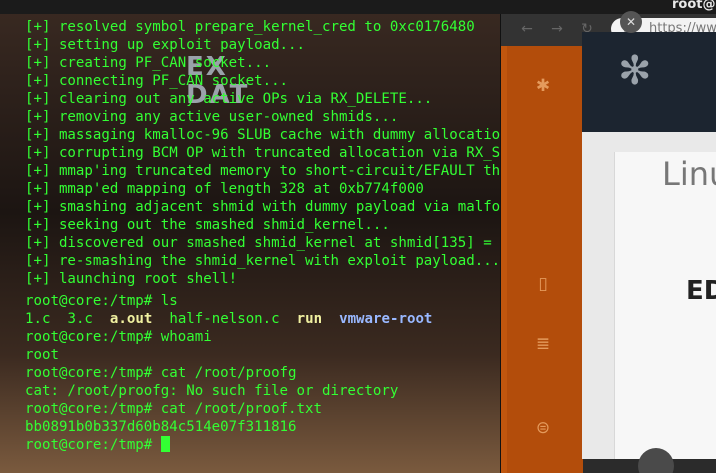 This screenshot has width=716, height=473. I want to click on exploit-output-line: [+] launching root shell!, so click(131, 279).